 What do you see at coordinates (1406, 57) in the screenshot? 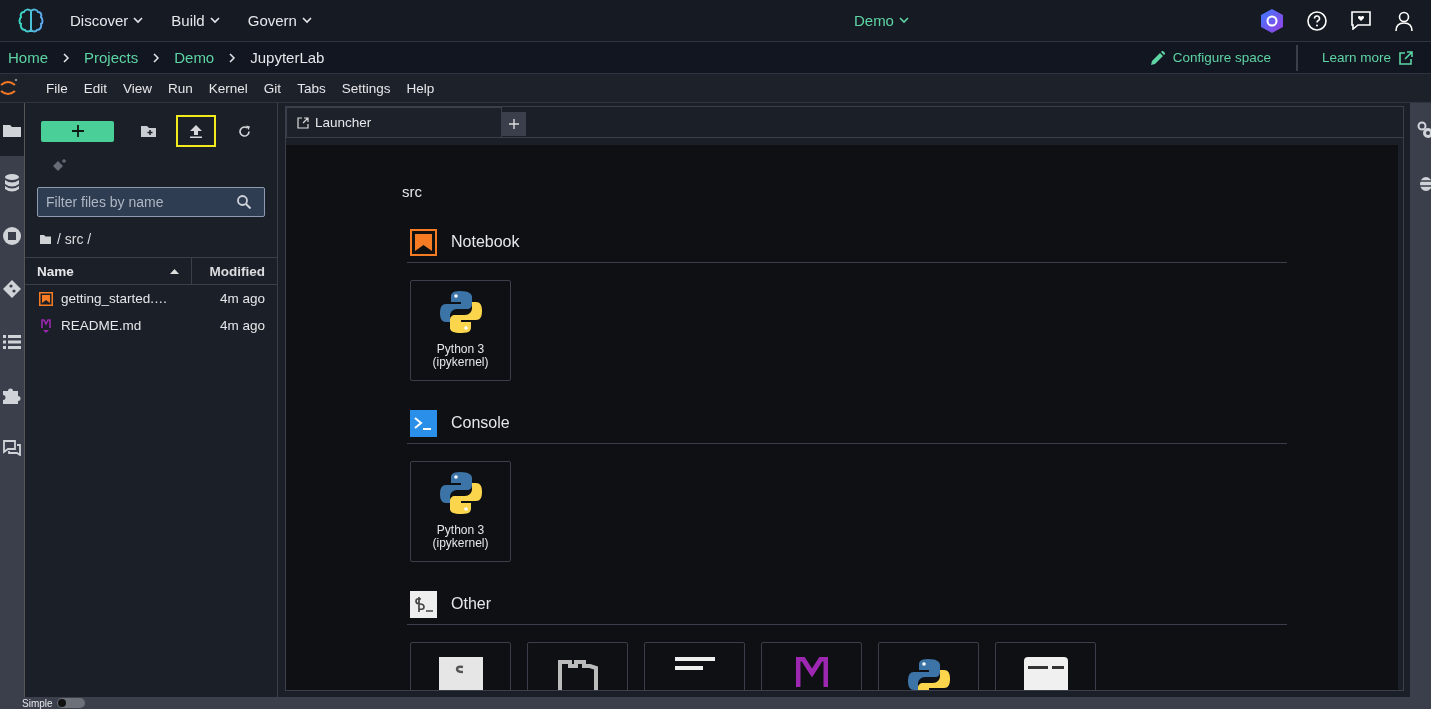
I see `external-link-icon` at bounding box center [1406, 57].